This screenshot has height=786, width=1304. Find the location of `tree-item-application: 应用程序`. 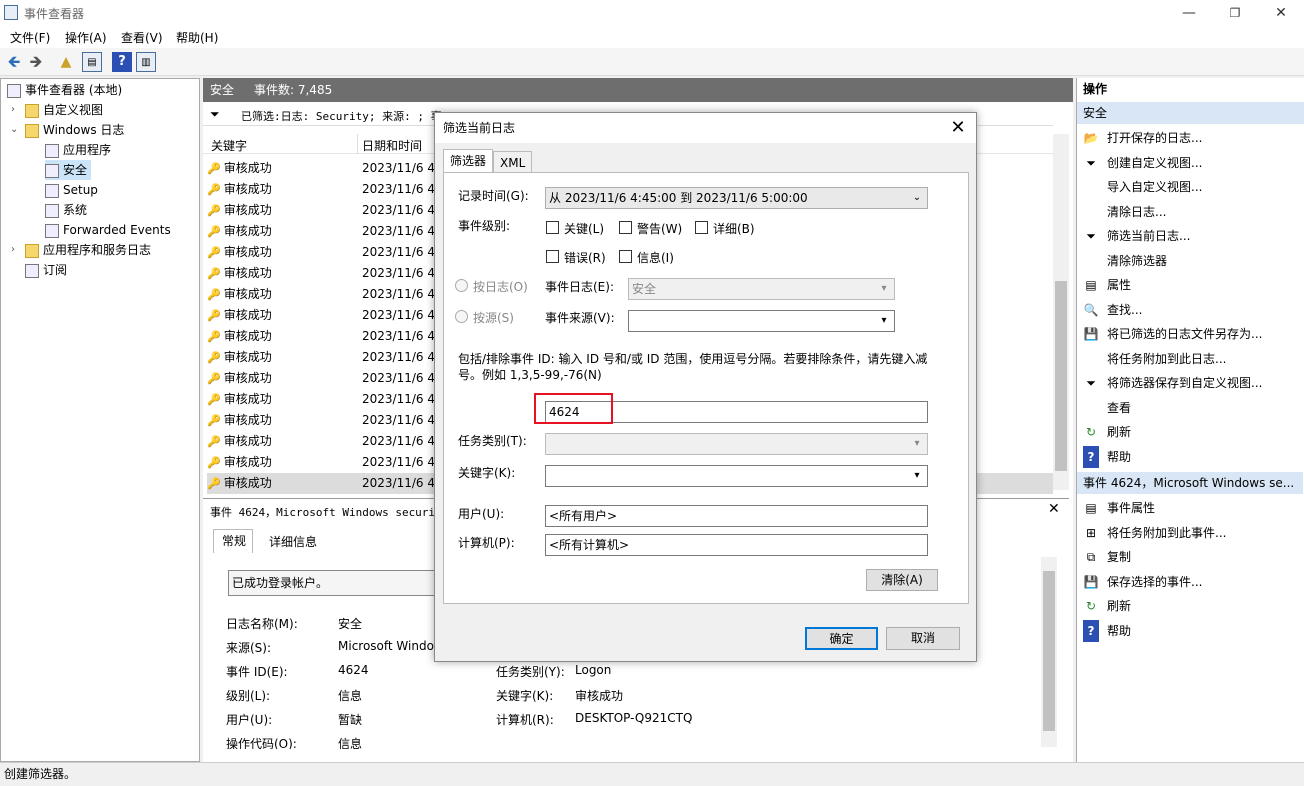

tree-item-application: 应用程序 is located at coordinates (78, 150).